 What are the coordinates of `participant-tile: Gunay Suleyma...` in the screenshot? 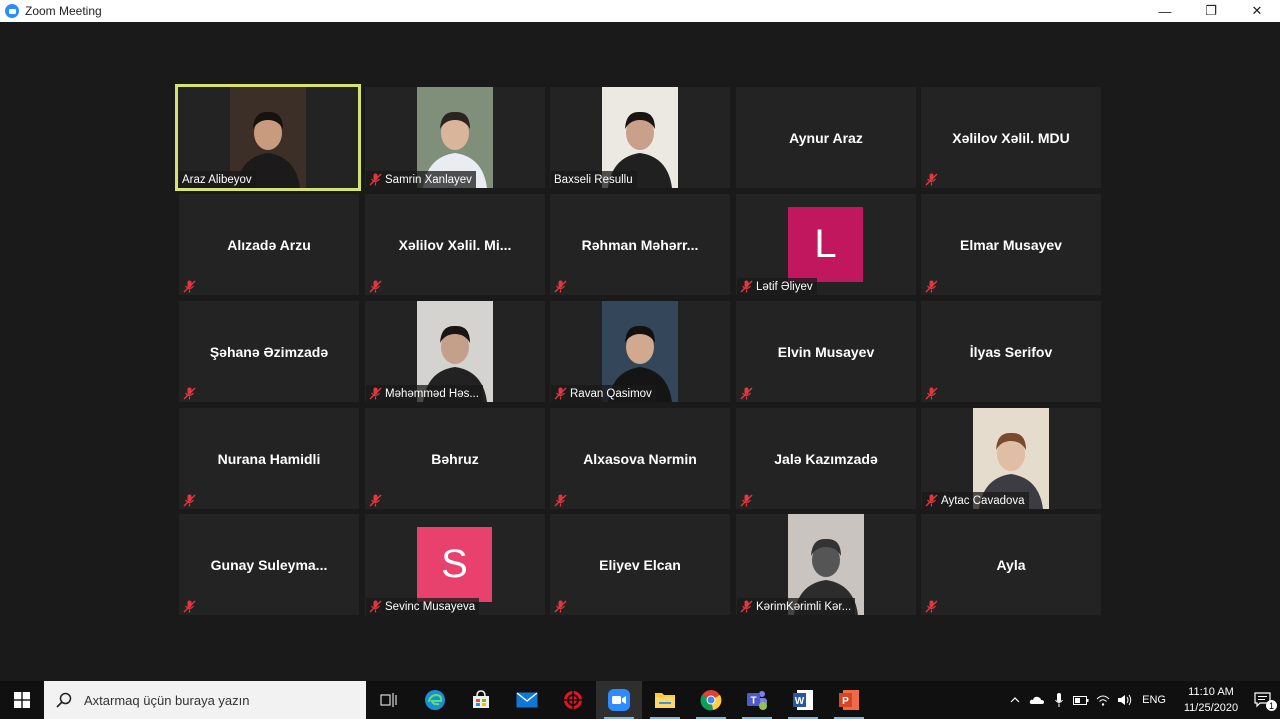 It's located at (269, 564).